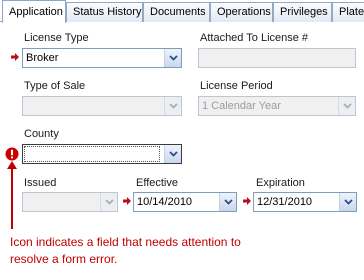 The width and height of the screenshot is (364, 280). Describe the element at coordinates (104, 12) in the screenshot. I see `tab-status-history: Status History` at that location.